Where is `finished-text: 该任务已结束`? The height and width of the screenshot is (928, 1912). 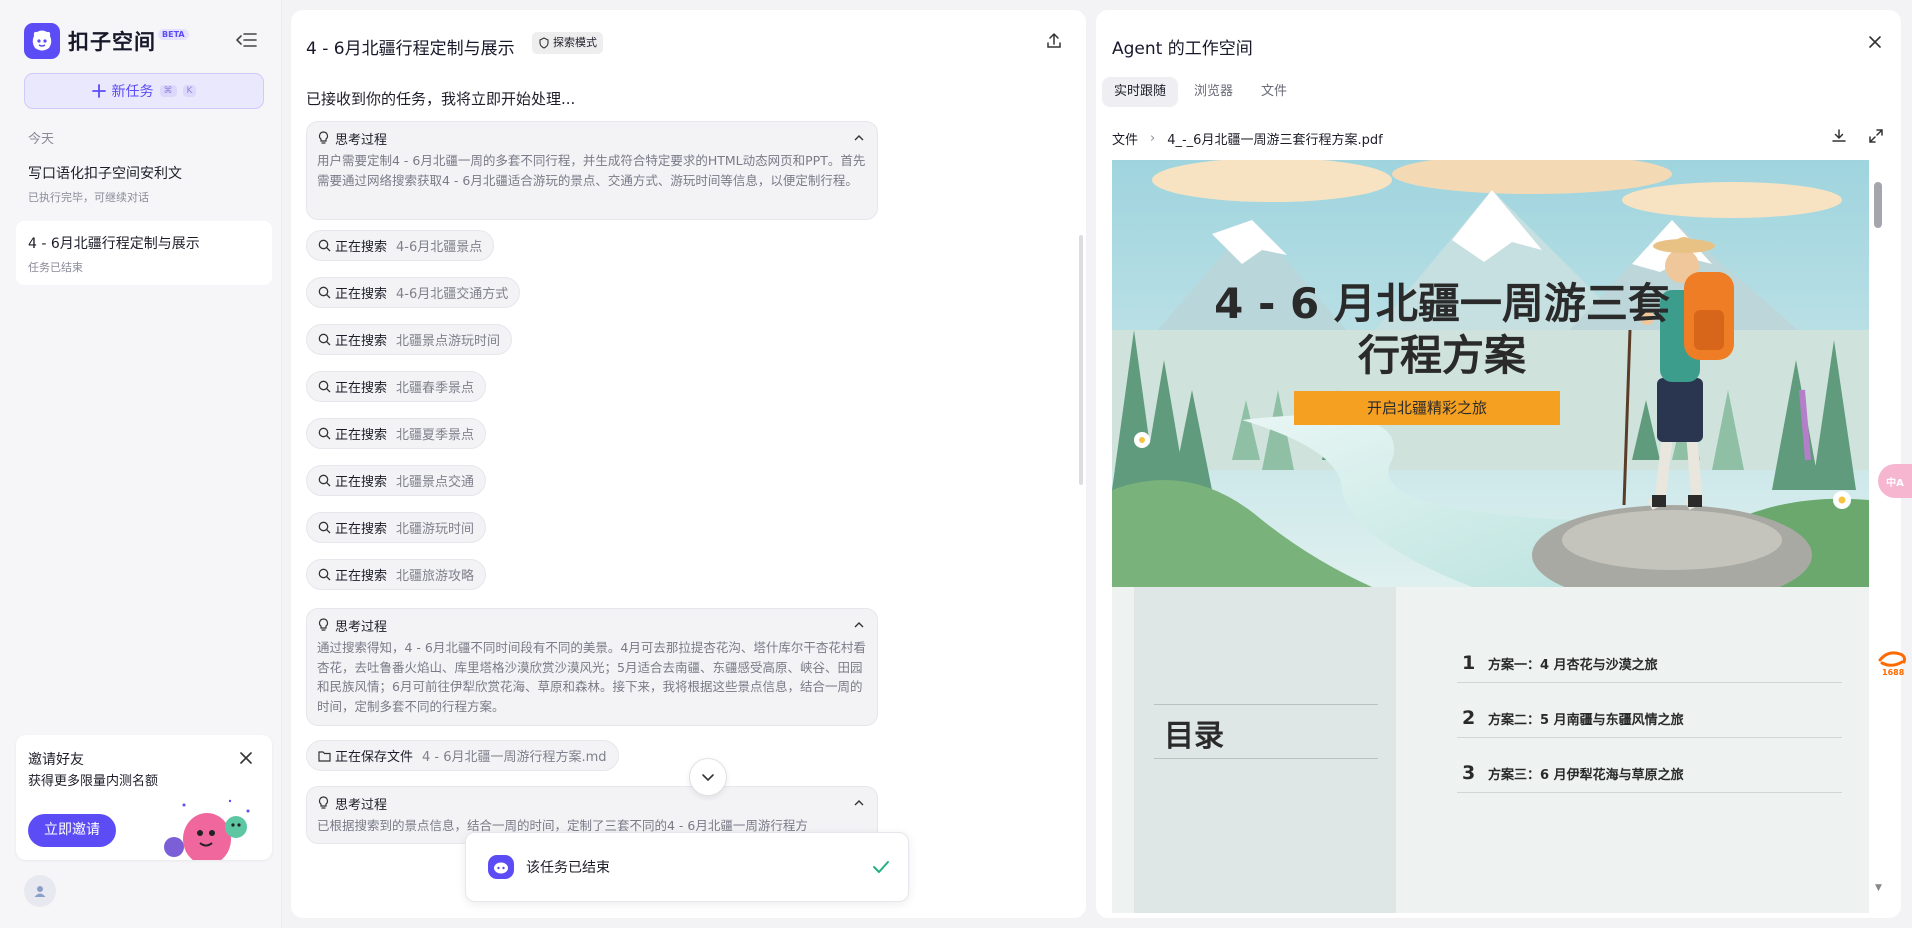
finished-text: 该任务已结束 is located at coordinates (568, 868).